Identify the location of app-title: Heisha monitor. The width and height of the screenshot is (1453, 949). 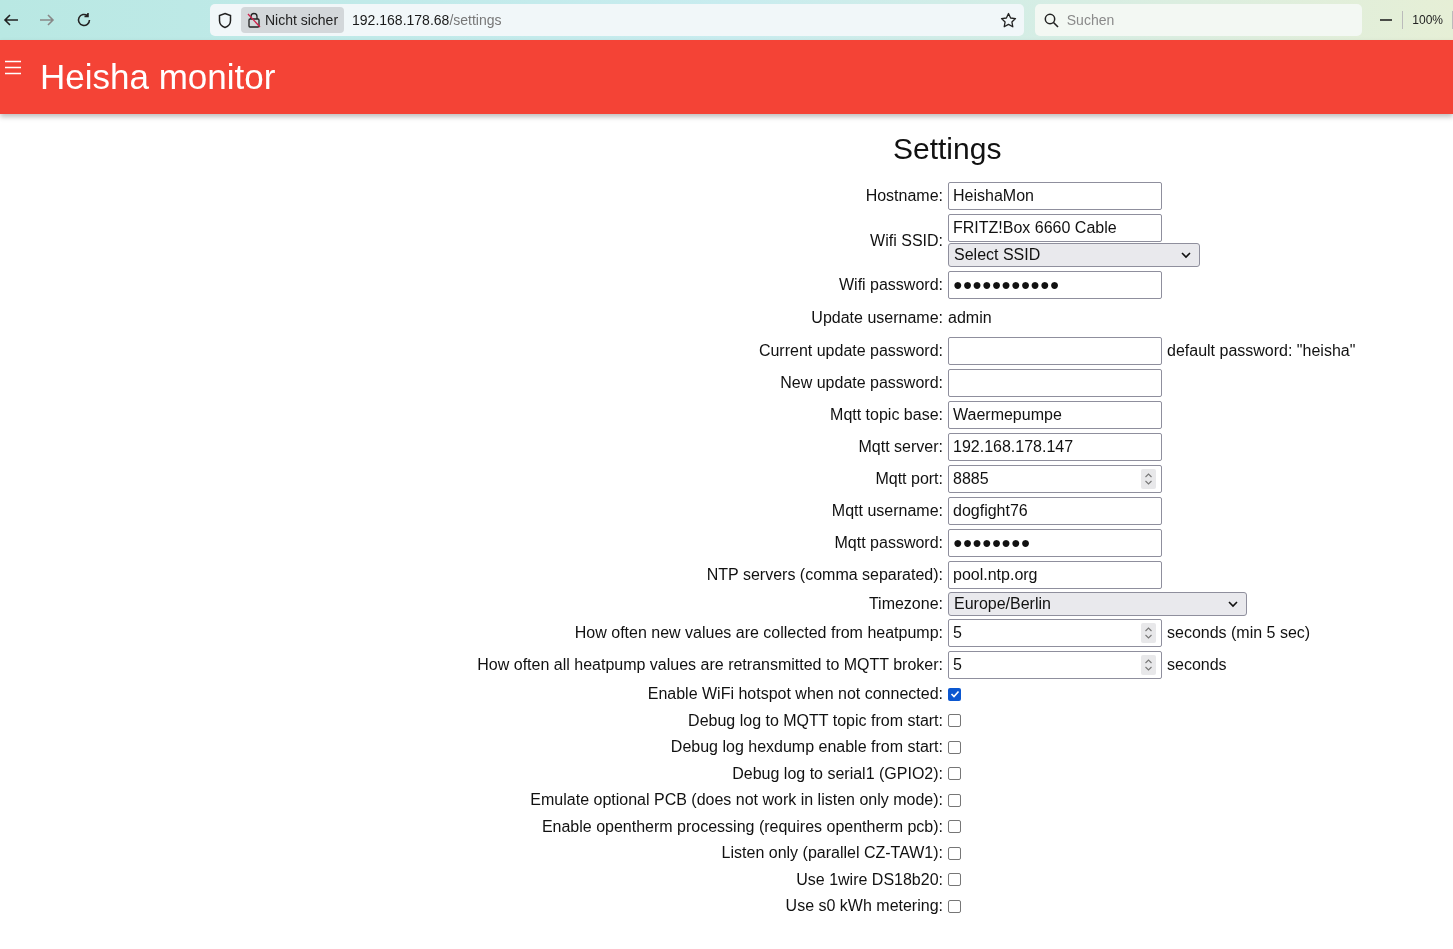
(158, 76).